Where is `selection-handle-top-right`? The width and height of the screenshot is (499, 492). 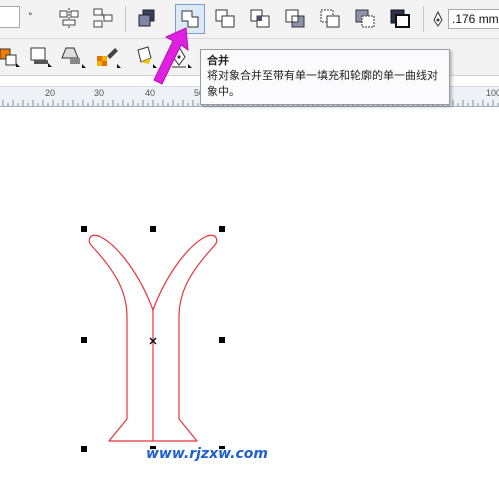 selection-handle-top-right is located at coordinates (222, 229).